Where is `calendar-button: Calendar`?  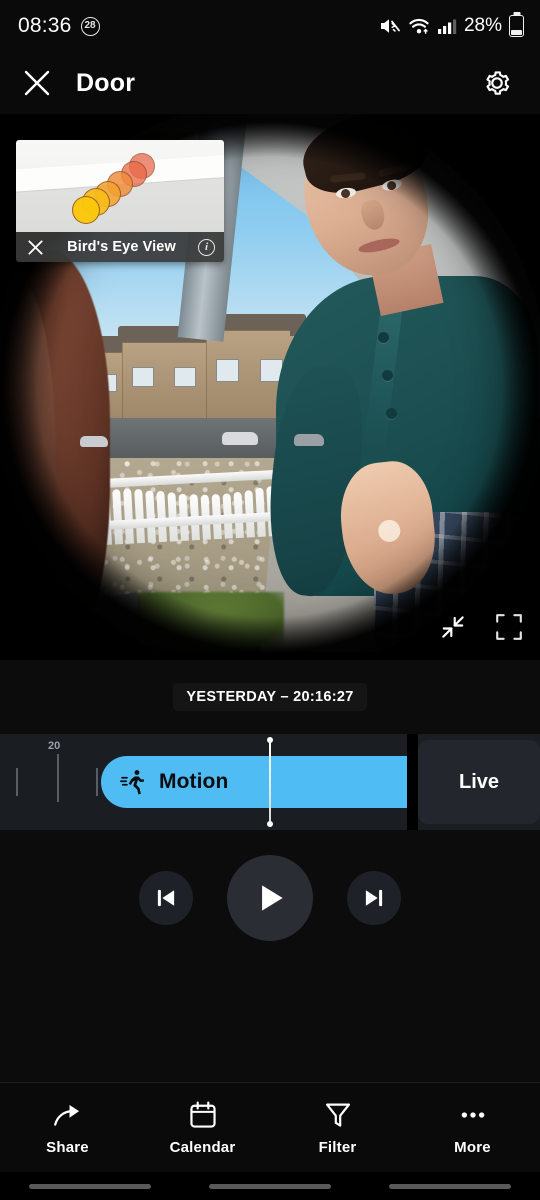
calendar-button: Calendar is located at coordinates (202, 1127).